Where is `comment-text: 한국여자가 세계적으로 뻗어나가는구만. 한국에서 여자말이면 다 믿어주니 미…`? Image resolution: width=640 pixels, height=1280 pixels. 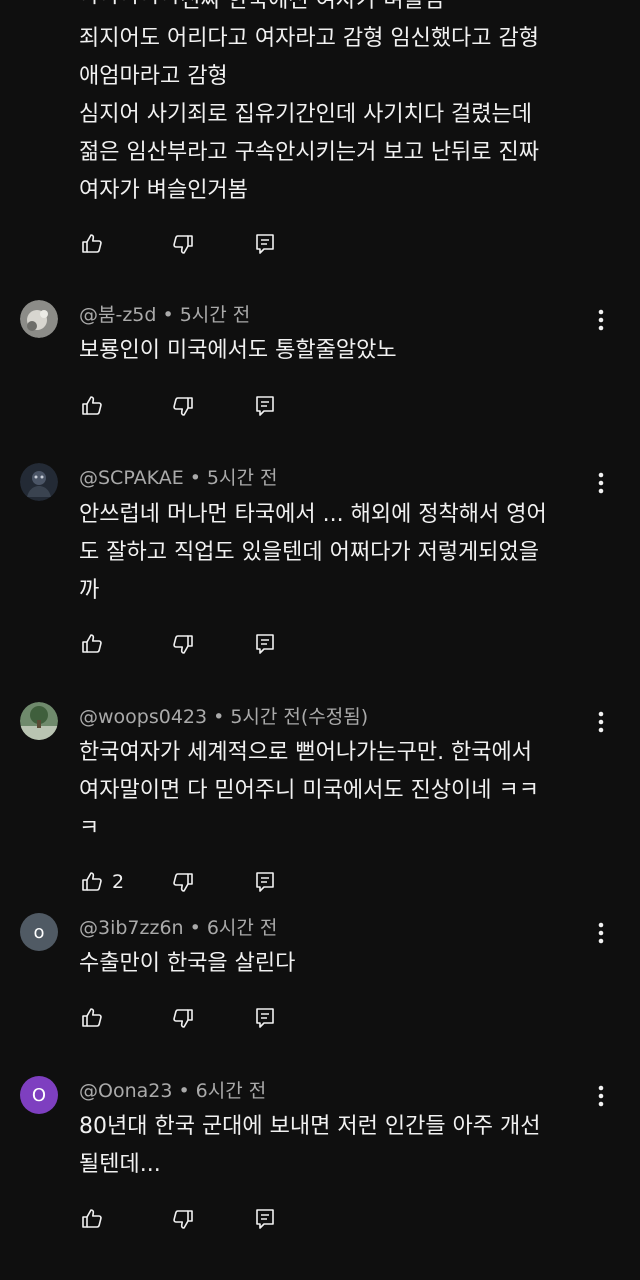 comment-text: 한국여자가 세계적으로 뻗어나가는구만. 한국에서 여자말이면 다 믿어주니 미… is located at coordinates (309, 790).